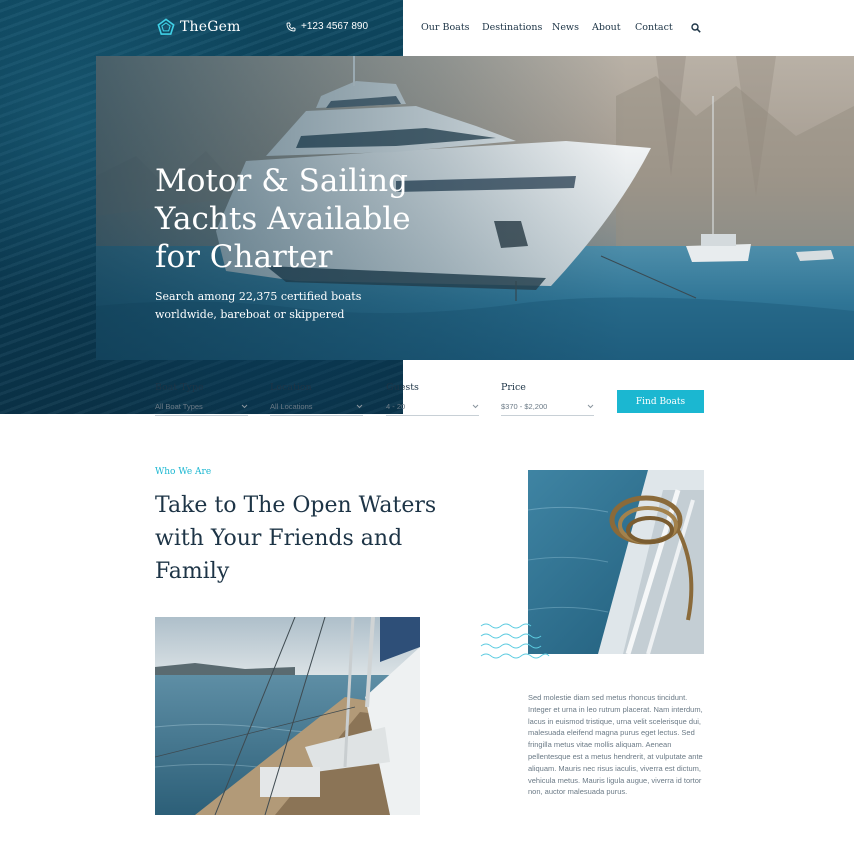 The image size is (854, 854). I want to click on location-select: All Locations, so click(316, 406).